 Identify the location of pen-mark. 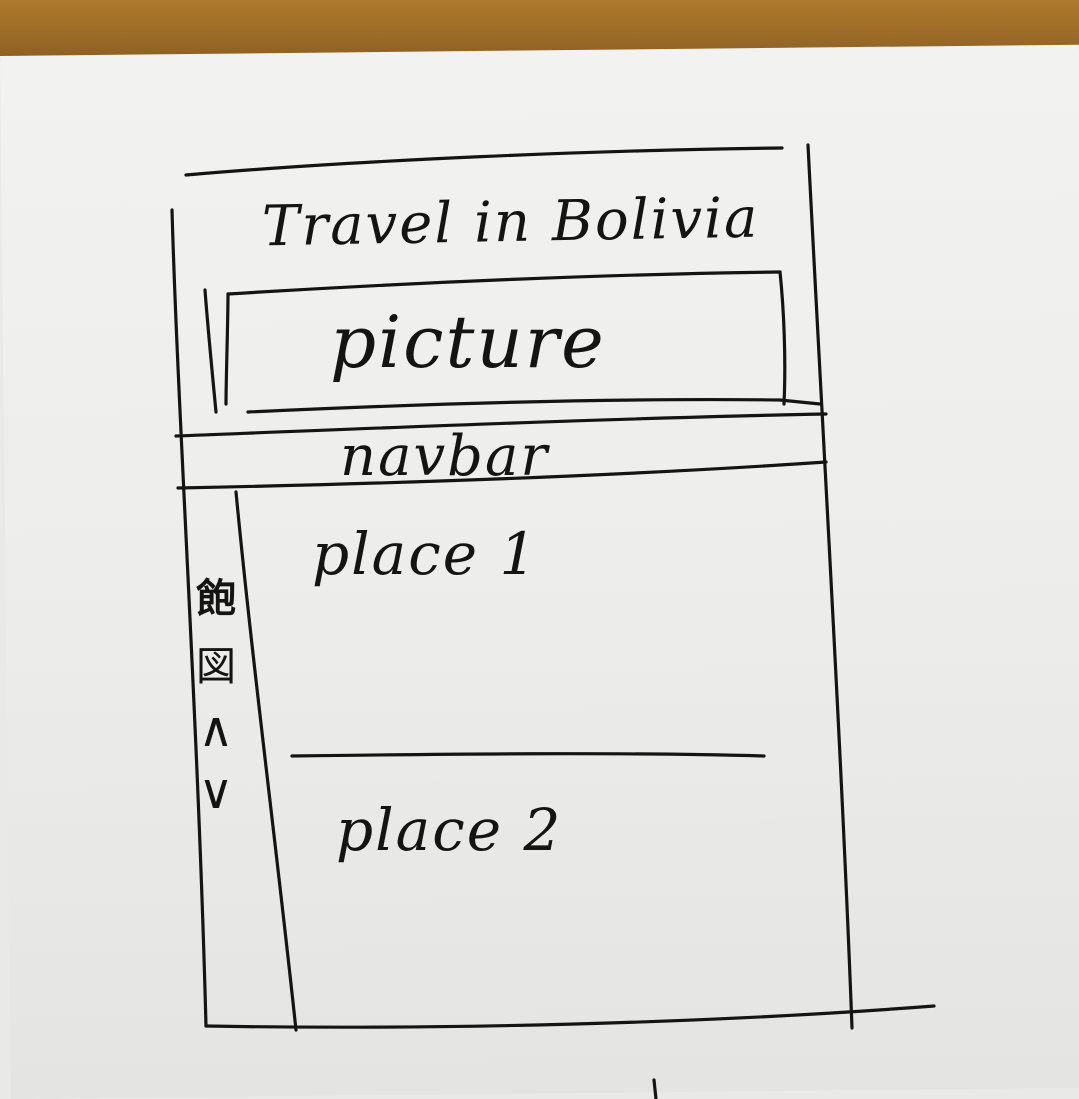
(655, 1088).